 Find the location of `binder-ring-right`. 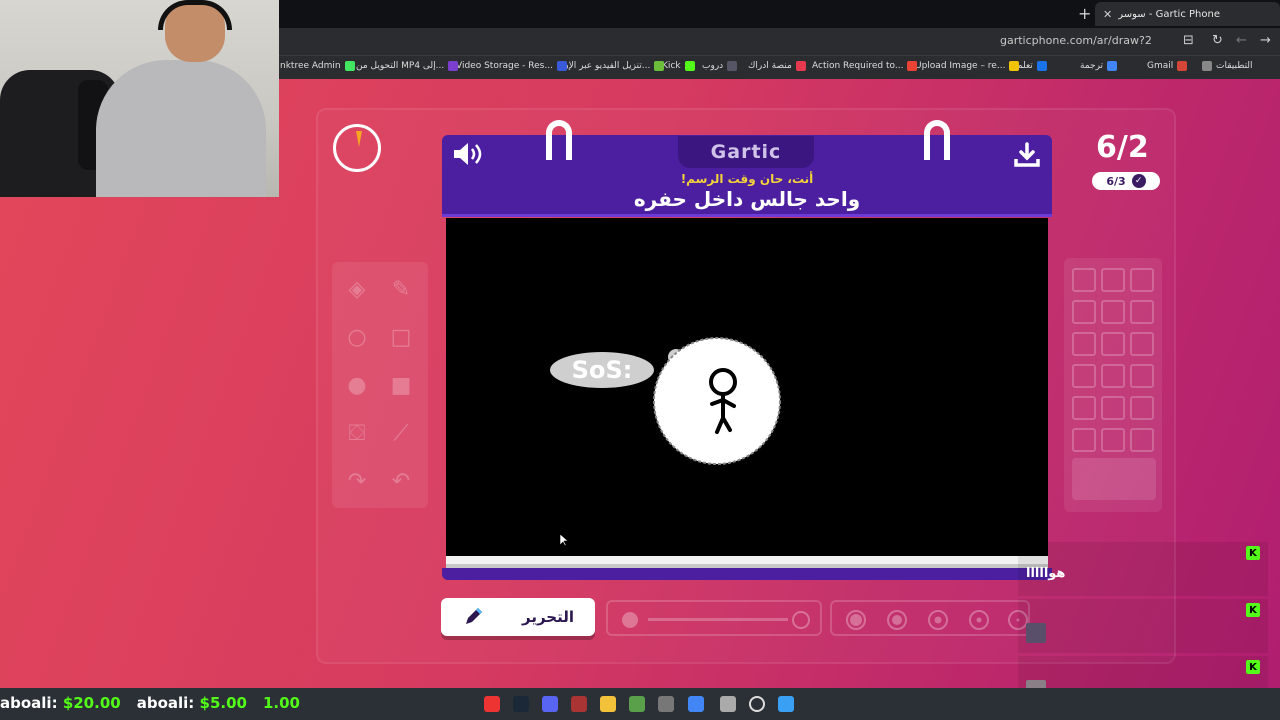

binder-ring-right is located at coordinates (937, 140).